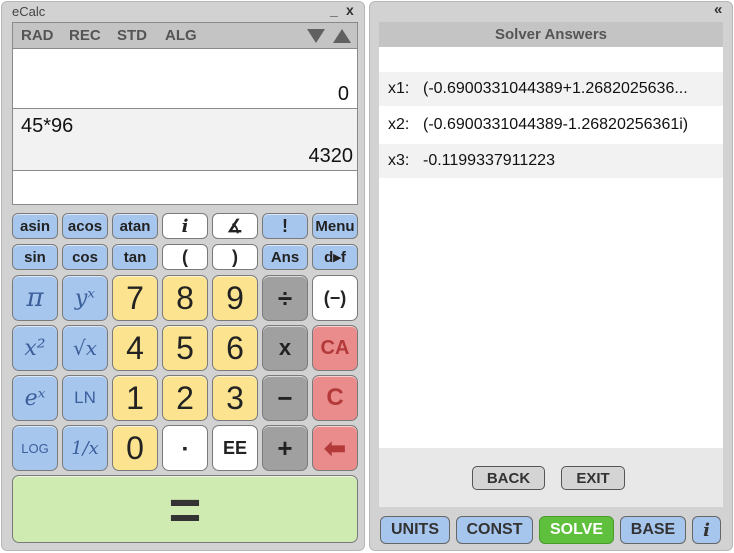 The image size is (734, 553). What do you see at coordinates (285, 257) in the screenshot?
I see `ans-key: Ans` at bounding box center [285, 257].